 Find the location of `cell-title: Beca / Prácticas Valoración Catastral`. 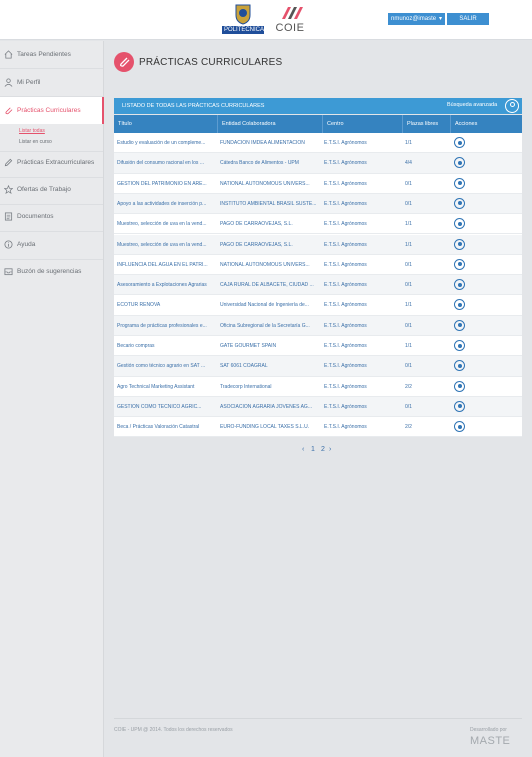

cell-title: Beca / Prácticas Valoración Catastral is located at coordinates (167, 427).